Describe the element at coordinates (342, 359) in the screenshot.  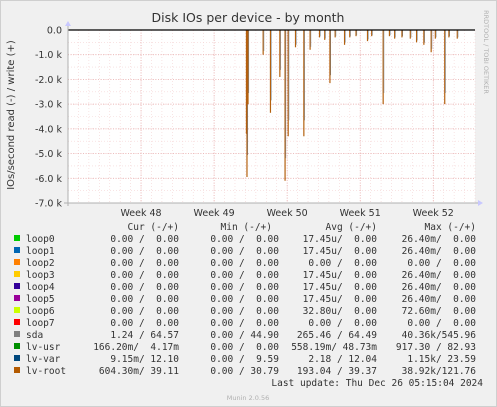
I see `legend-avg-value: 2.18 / 12.04` at that location.